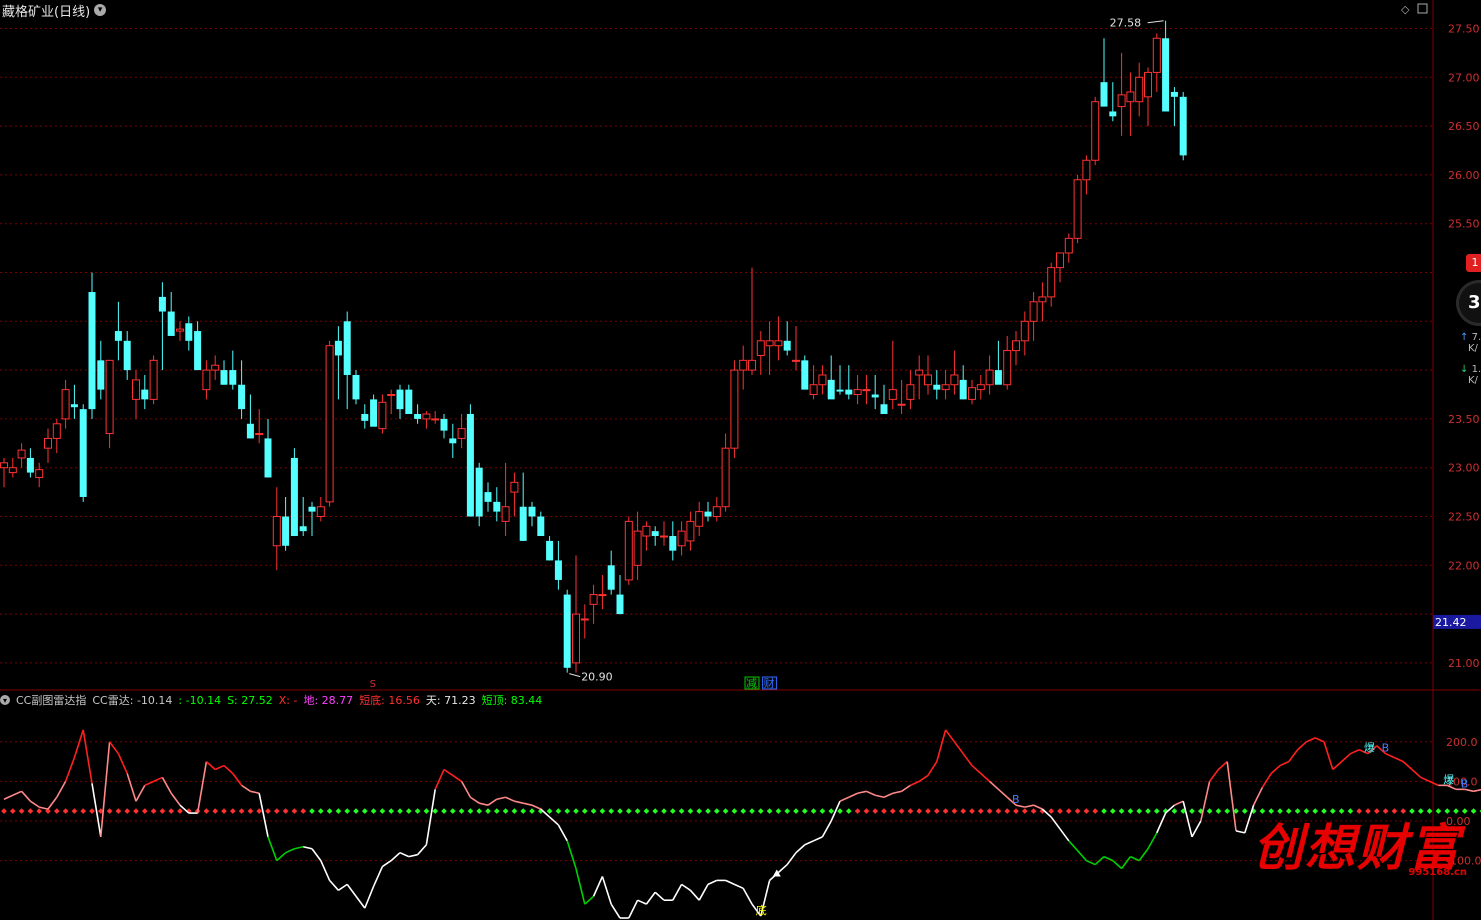  Describe the element at coordinates (1464, 337) in the screenshot. I see `up-arrow-icon: ↑` at that location.